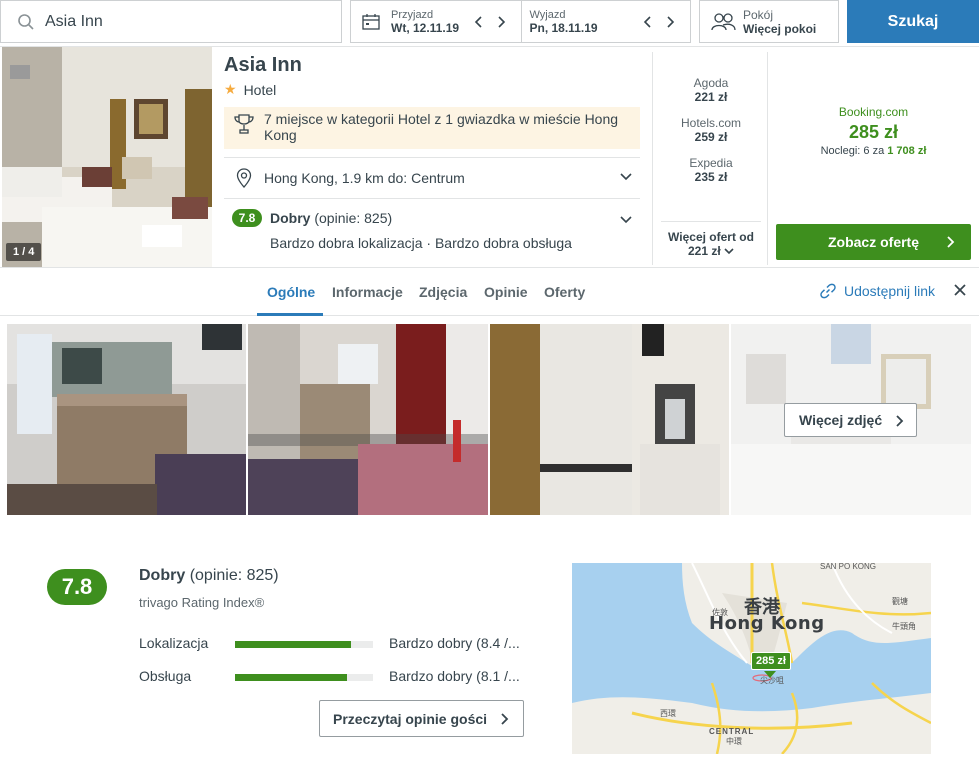  Describe the element at coordinates (711, 237) in the screenshot. I see `more-offers-label: Więcej ofert od` at that location.